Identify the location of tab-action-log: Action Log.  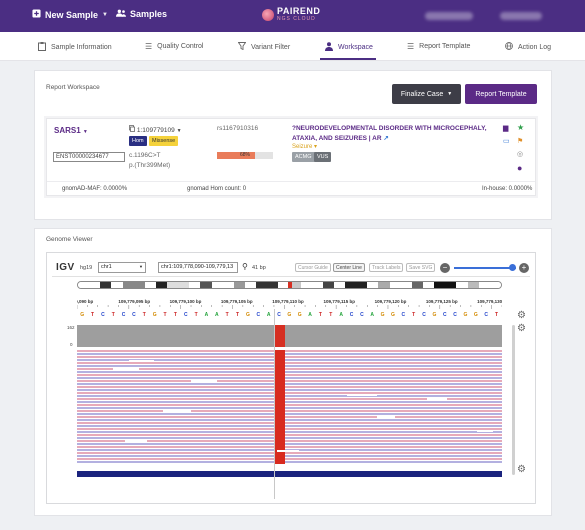
(528, 47).